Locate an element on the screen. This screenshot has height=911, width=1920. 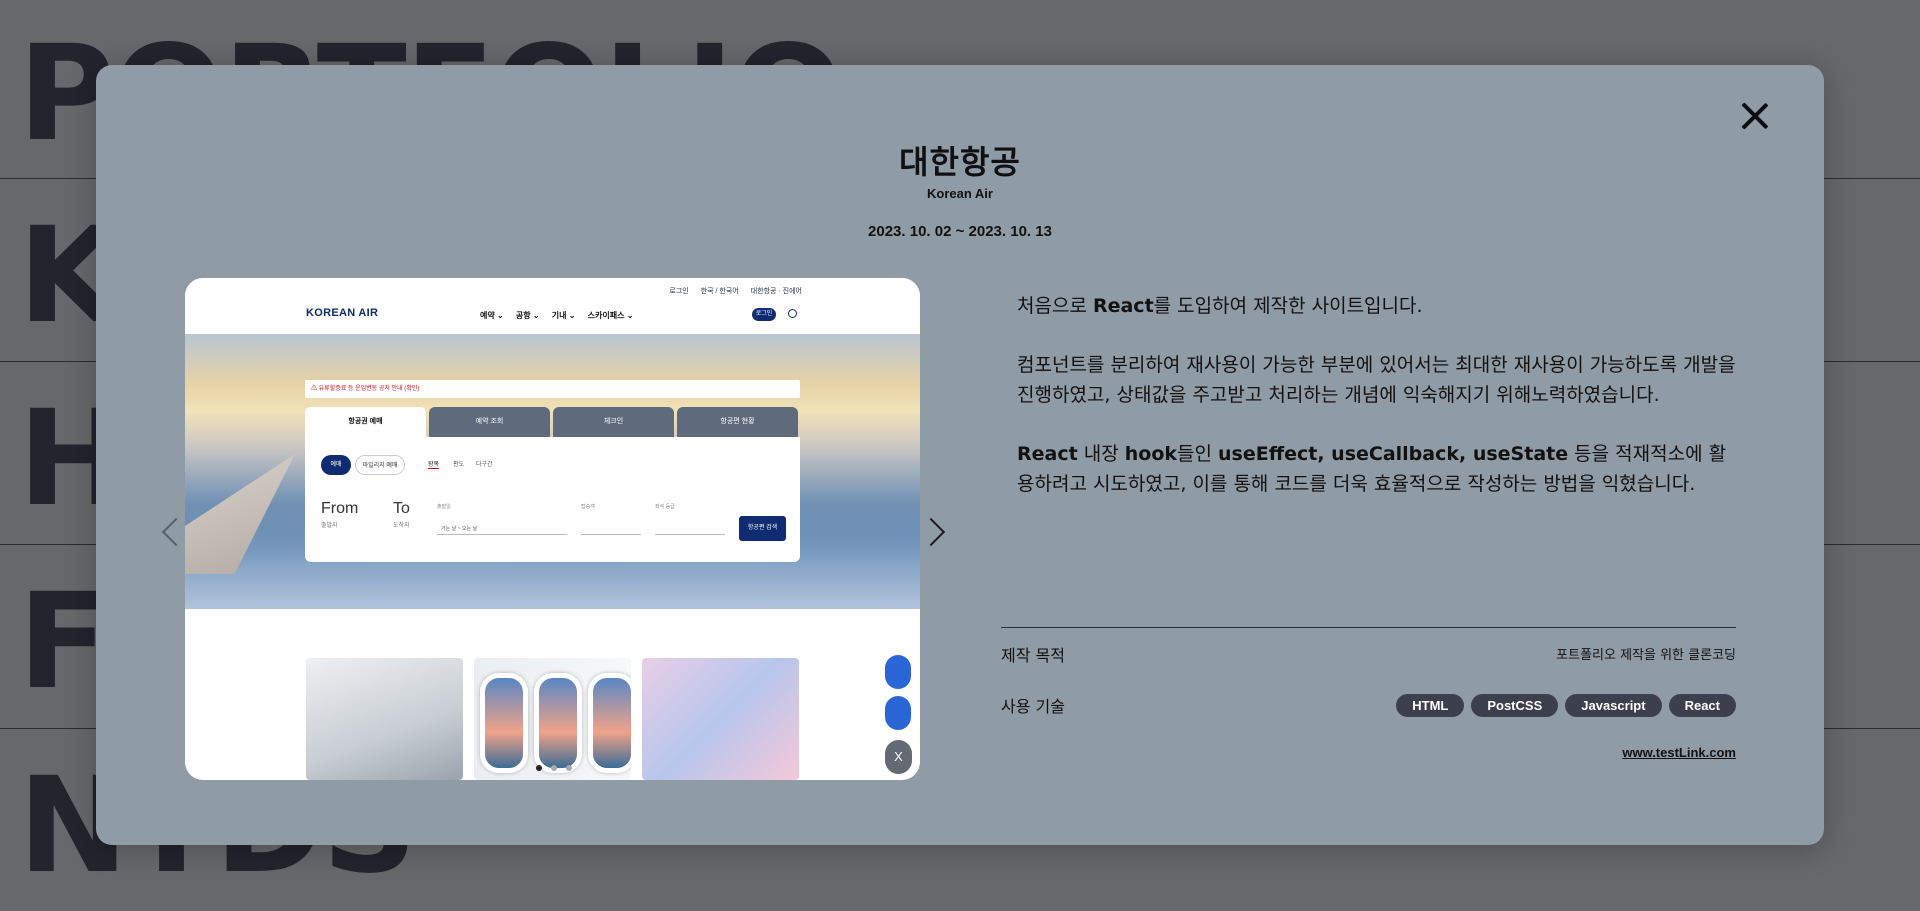
tech-tag: HTML is located at coordinates (1430, 705).